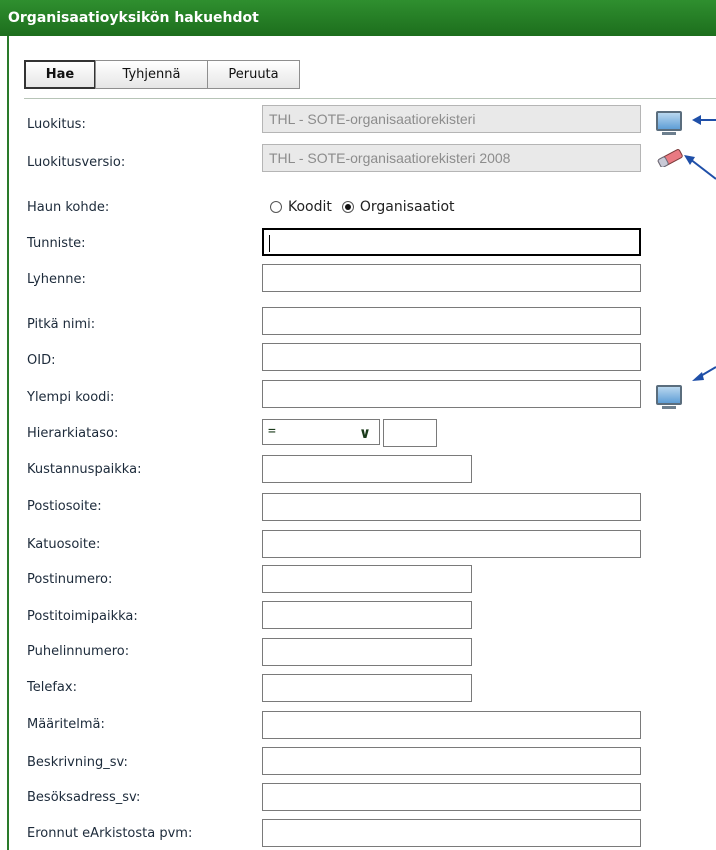  Describe the element at coordinates (407, 207) in the screenshot. I see `radio-organisaatiot-label: Organisaatiot` at that location.